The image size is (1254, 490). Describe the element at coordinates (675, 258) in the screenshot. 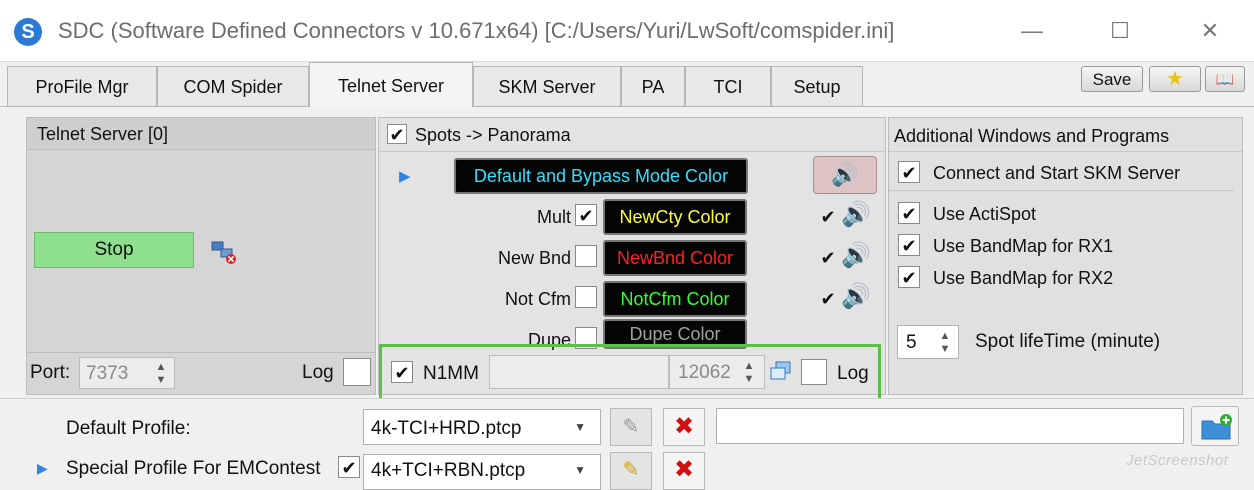

I see `newbnd-color-button: NewBnd Color` at that location.